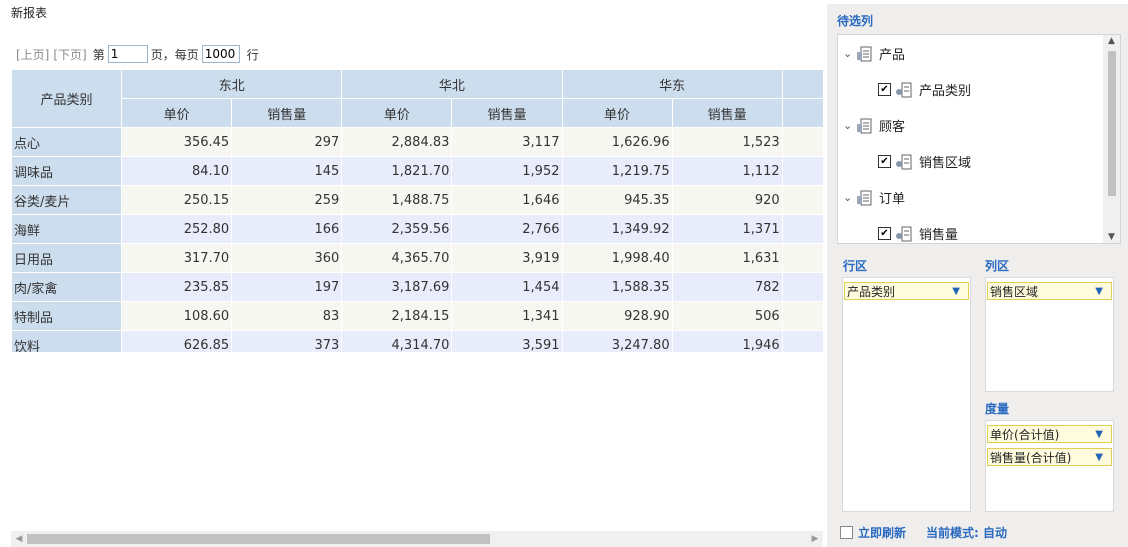 This screenshot has height=547, width=1128. I want to click on table-cell: 945.35, so click(617, 200).